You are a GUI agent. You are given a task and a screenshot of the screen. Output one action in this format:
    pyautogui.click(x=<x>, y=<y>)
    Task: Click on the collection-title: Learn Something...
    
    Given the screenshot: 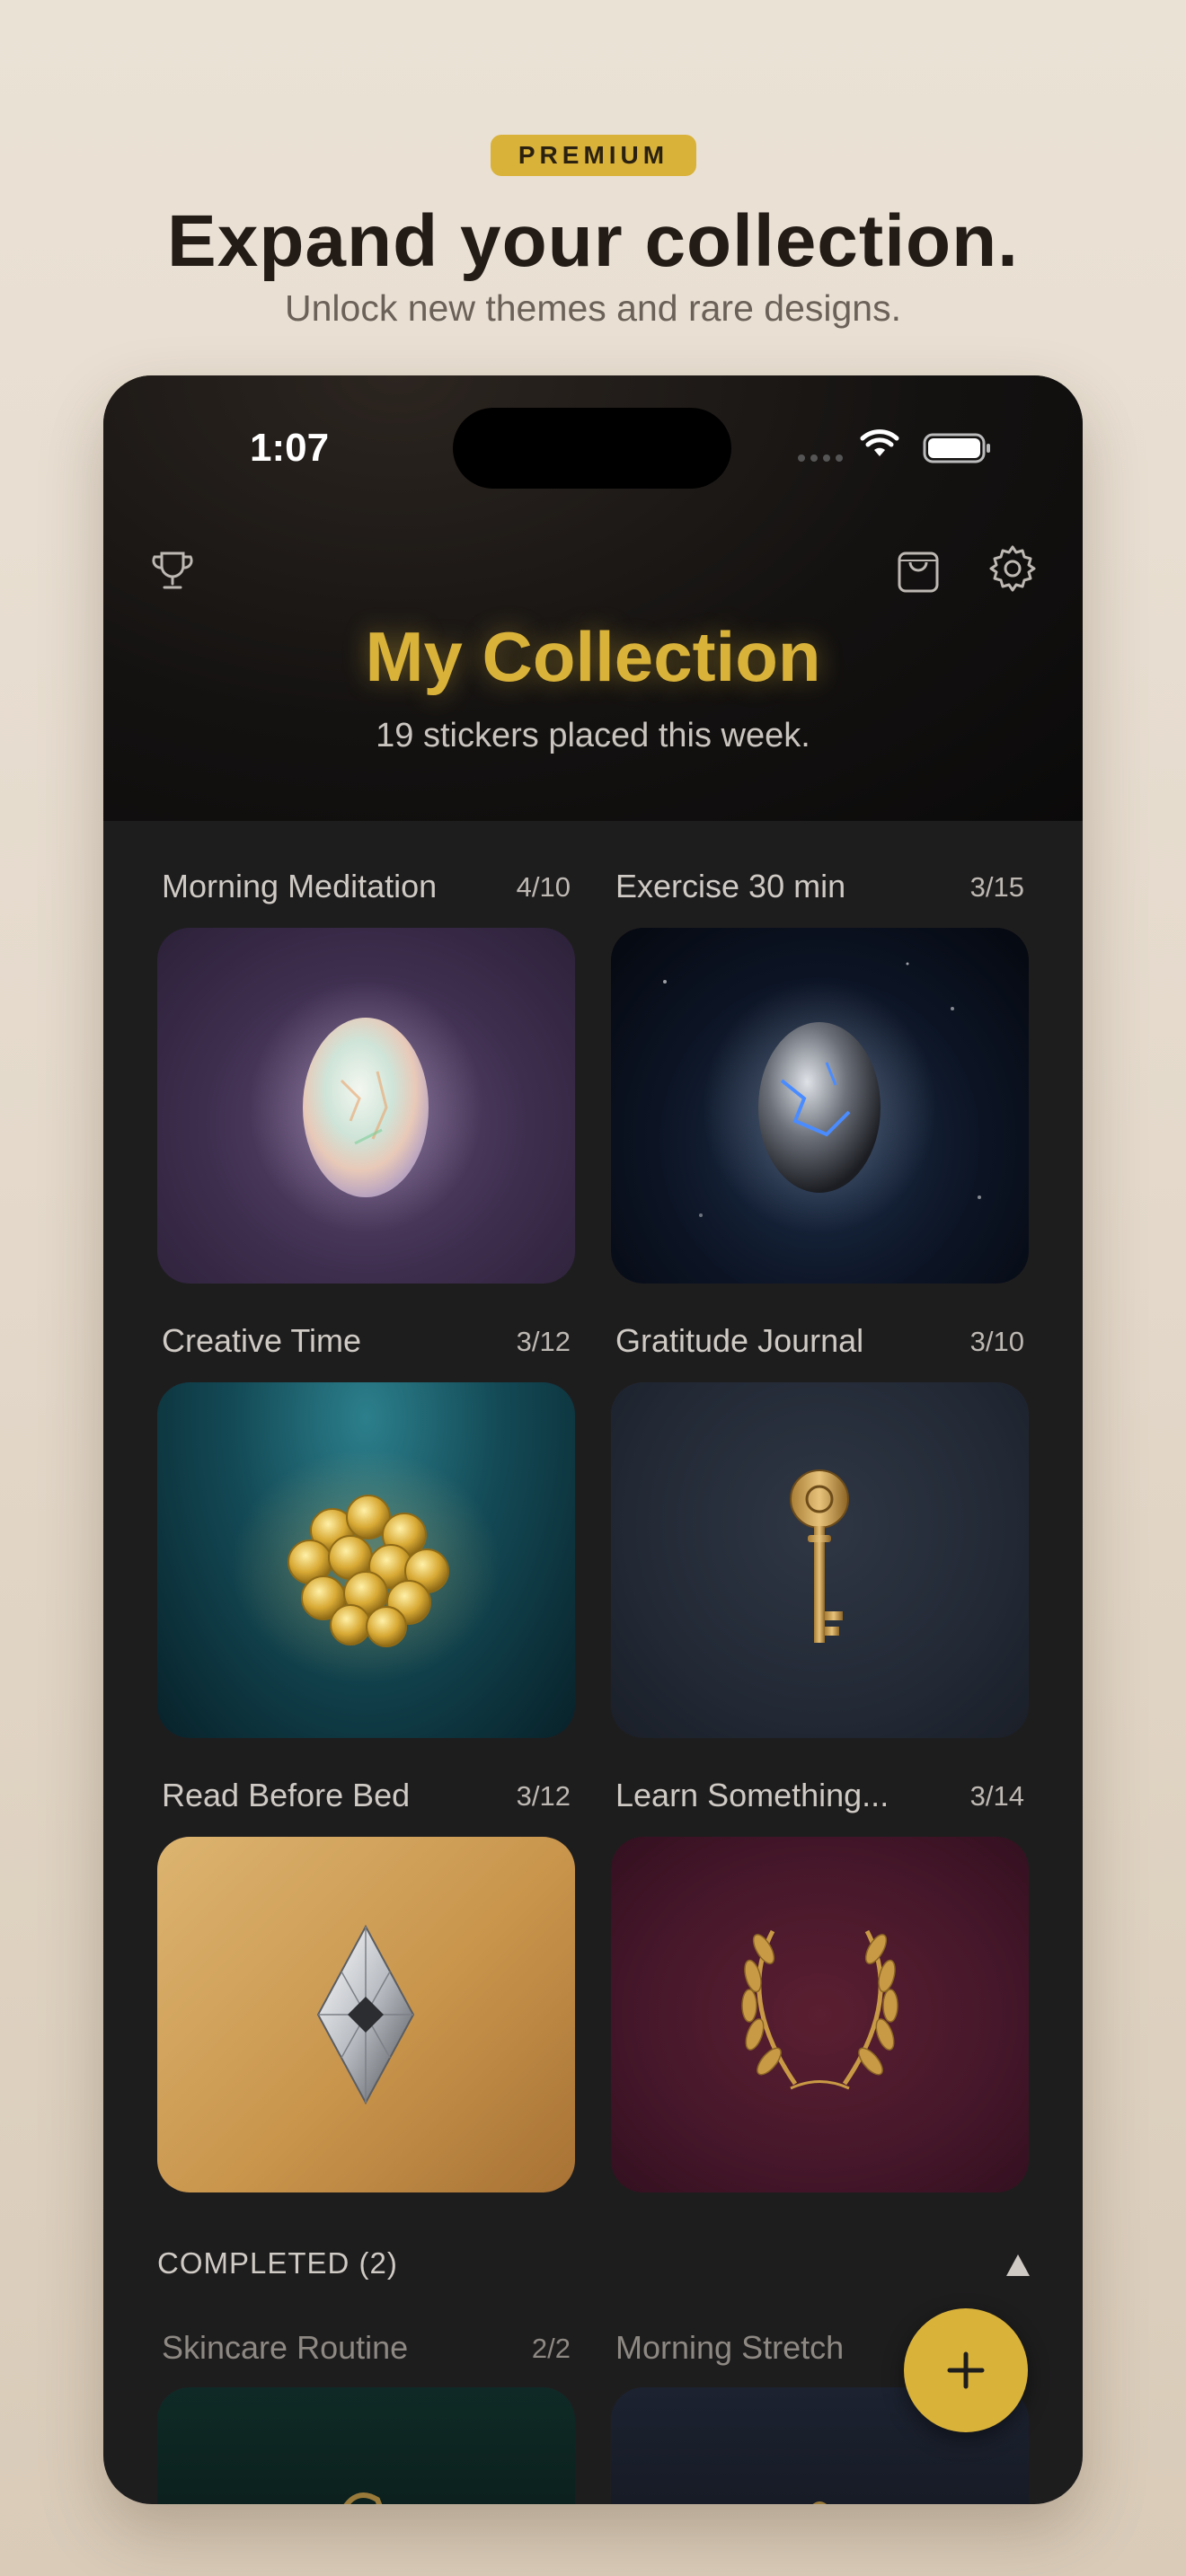 What is the action you would take?
    pyautogui.click(x=752, y=1795)
    